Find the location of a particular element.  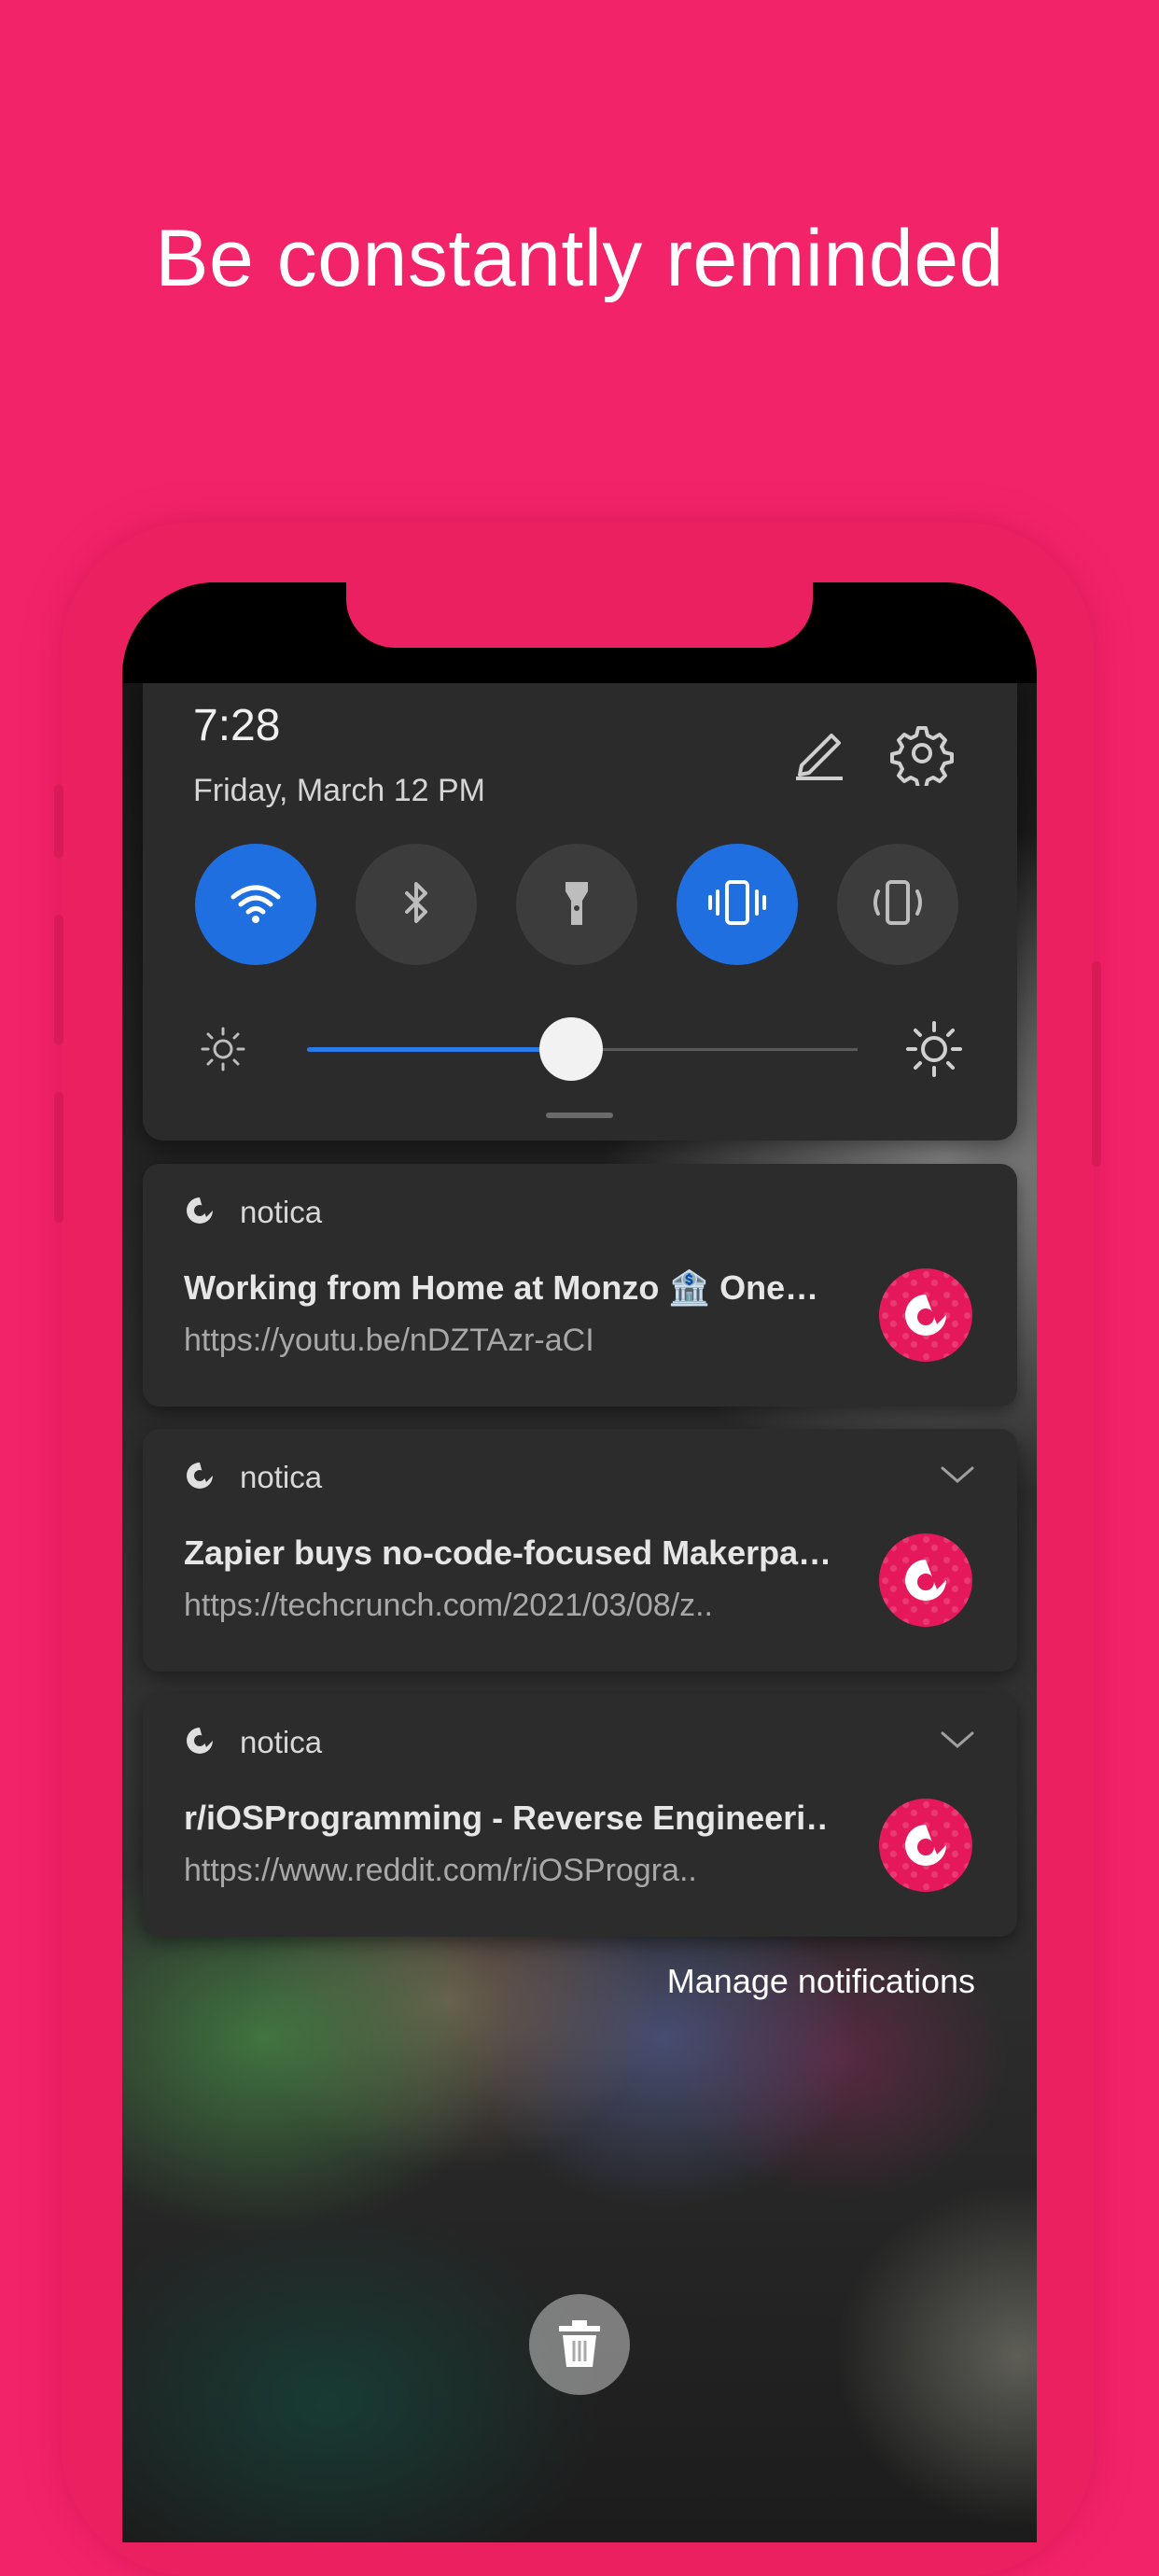

manage-notifications-button: Manage notifications is located at coordinates (821, 1981).